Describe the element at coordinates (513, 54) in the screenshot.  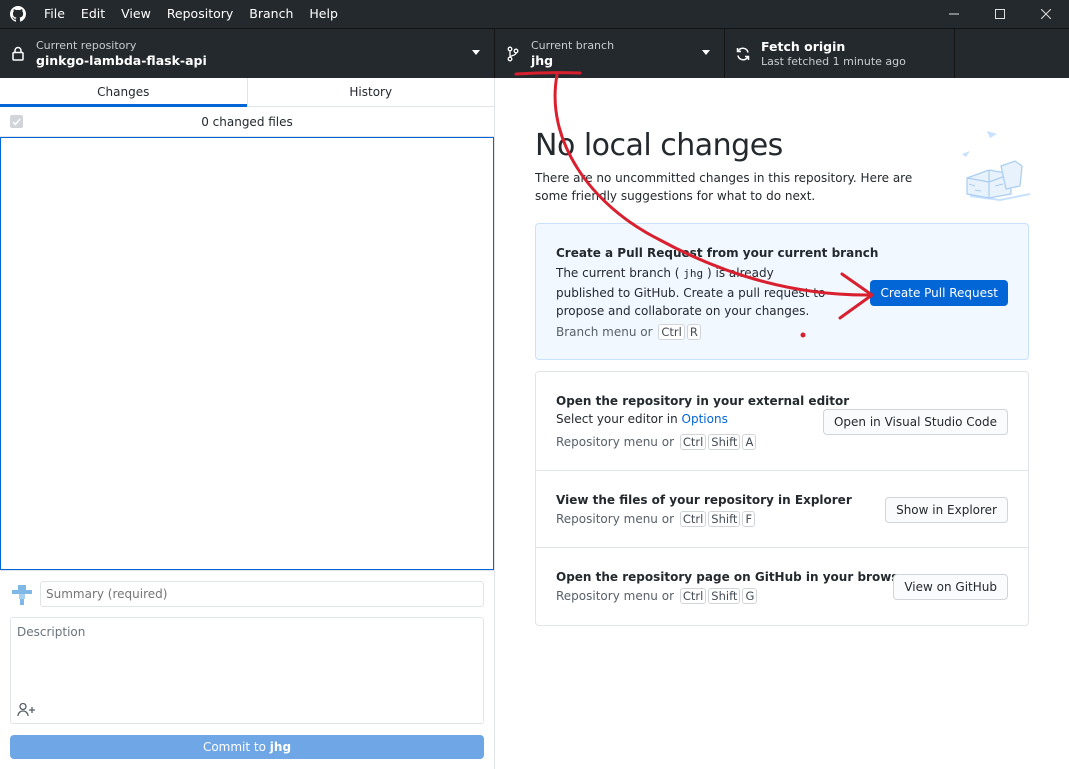
I see `git-branch-icon` at that location.